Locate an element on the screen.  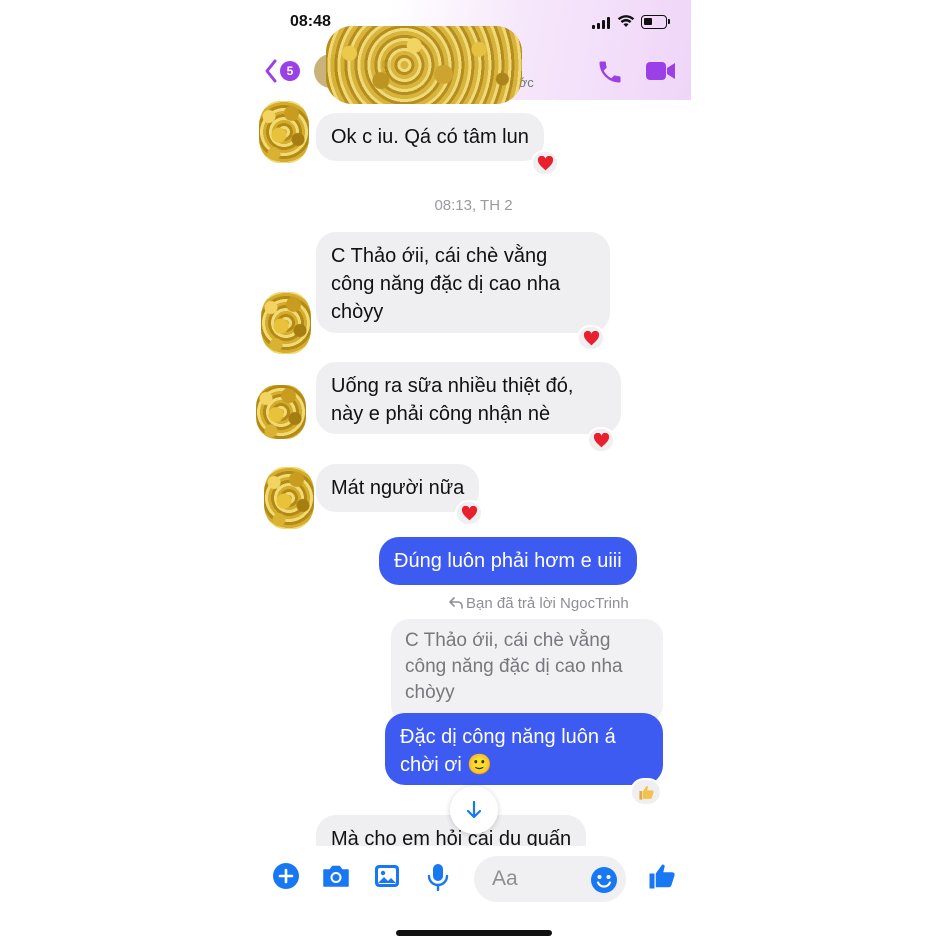
reply-indicator: Bạn đã trả lời NgocTrinh is located at coordinates (539, 603).